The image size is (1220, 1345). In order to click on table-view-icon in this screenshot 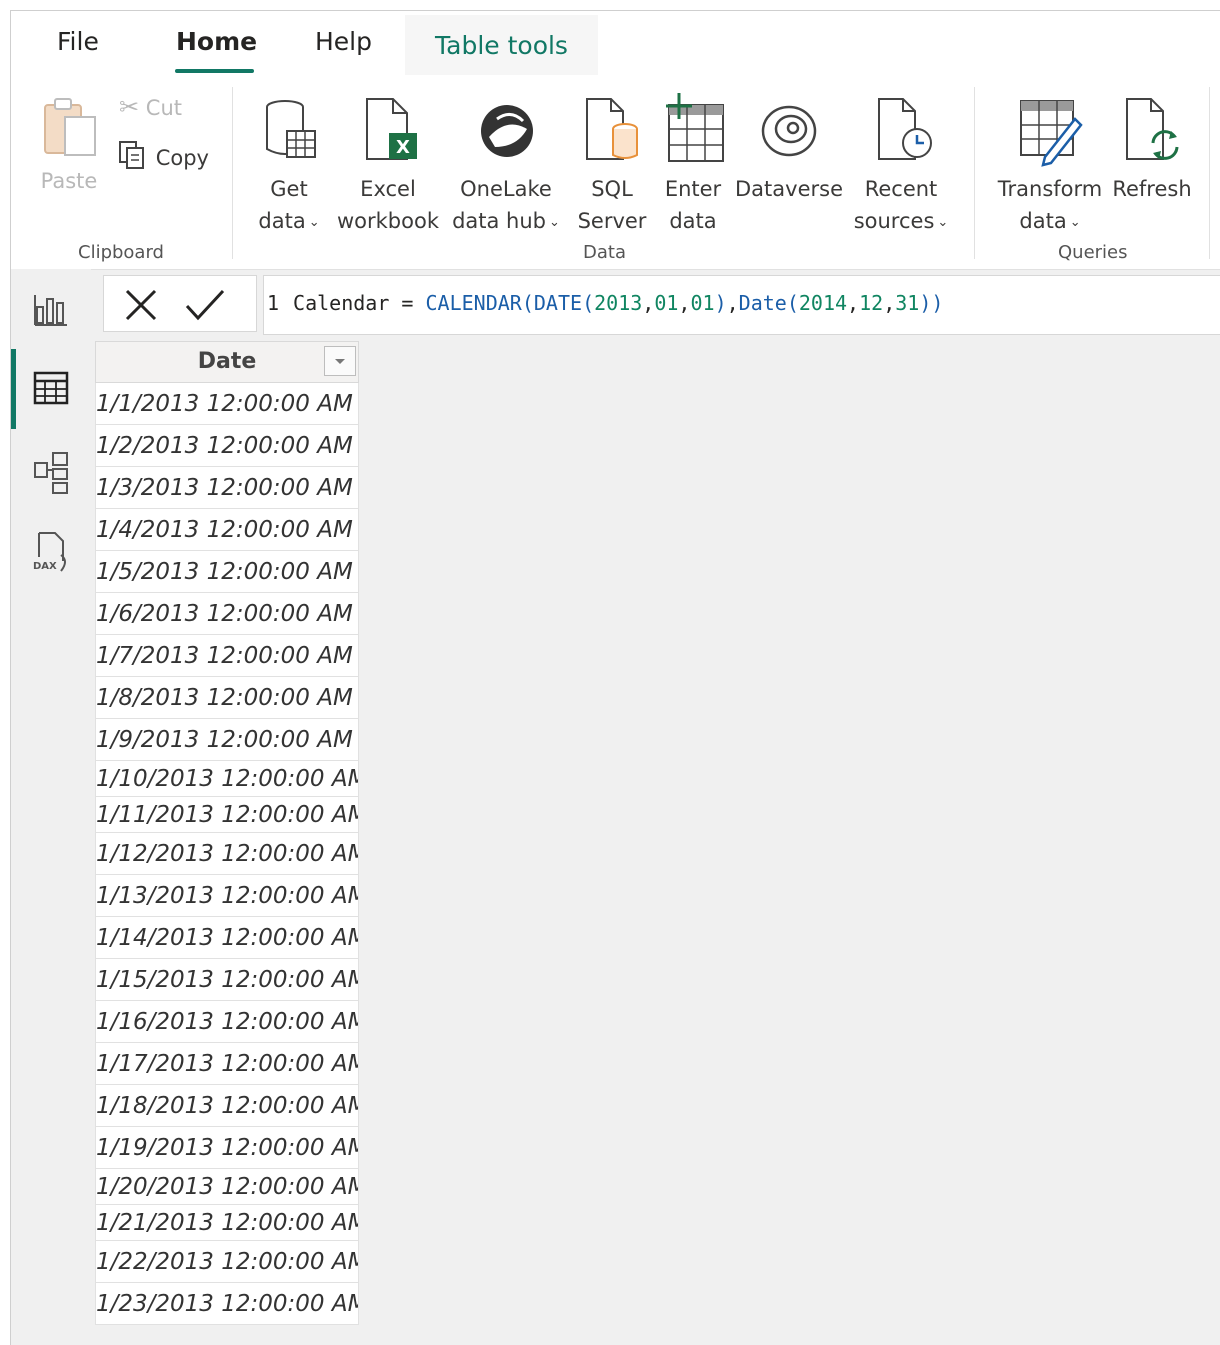, I will do `click(51, 388)`.